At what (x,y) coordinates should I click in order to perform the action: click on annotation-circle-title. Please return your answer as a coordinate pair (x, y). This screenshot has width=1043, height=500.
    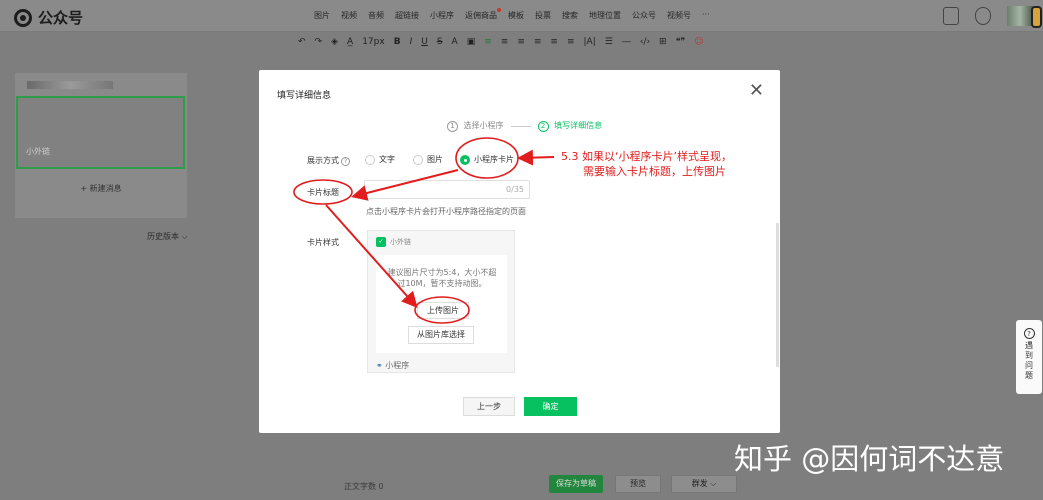
    Looking at the image, I should click on (323, 192).